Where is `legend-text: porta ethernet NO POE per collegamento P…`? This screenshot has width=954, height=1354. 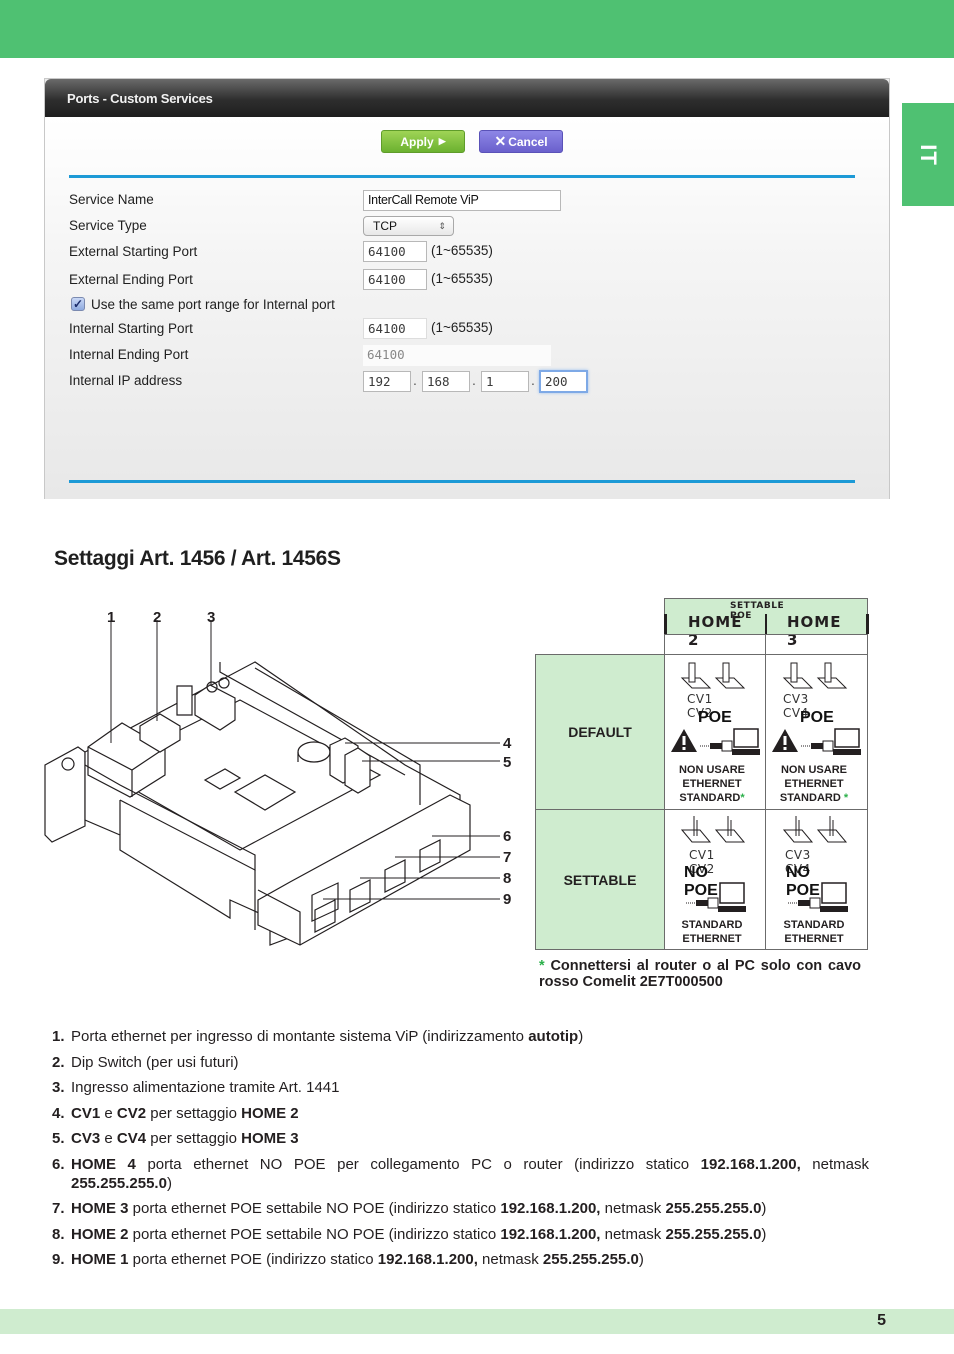
legend-text: porta ethernet NO POE per collegamento P… is located at coordinates (418, 1164).